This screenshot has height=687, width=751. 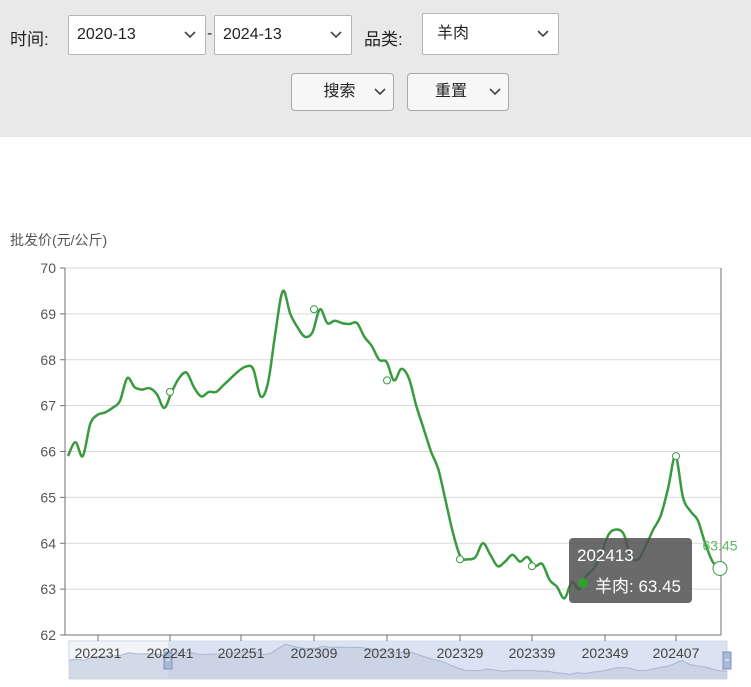 I want to click on y-axis-ticks: 62 63 64 65 66 67 68 69 70, so click(x=52, y=451).